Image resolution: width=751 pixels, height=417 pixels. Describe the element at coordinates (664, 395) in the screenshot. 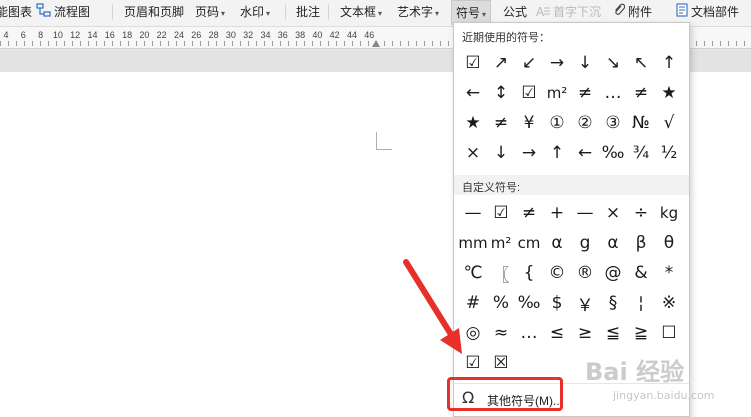

I see `watermark-url: jingyan.baidu.com` at that location.